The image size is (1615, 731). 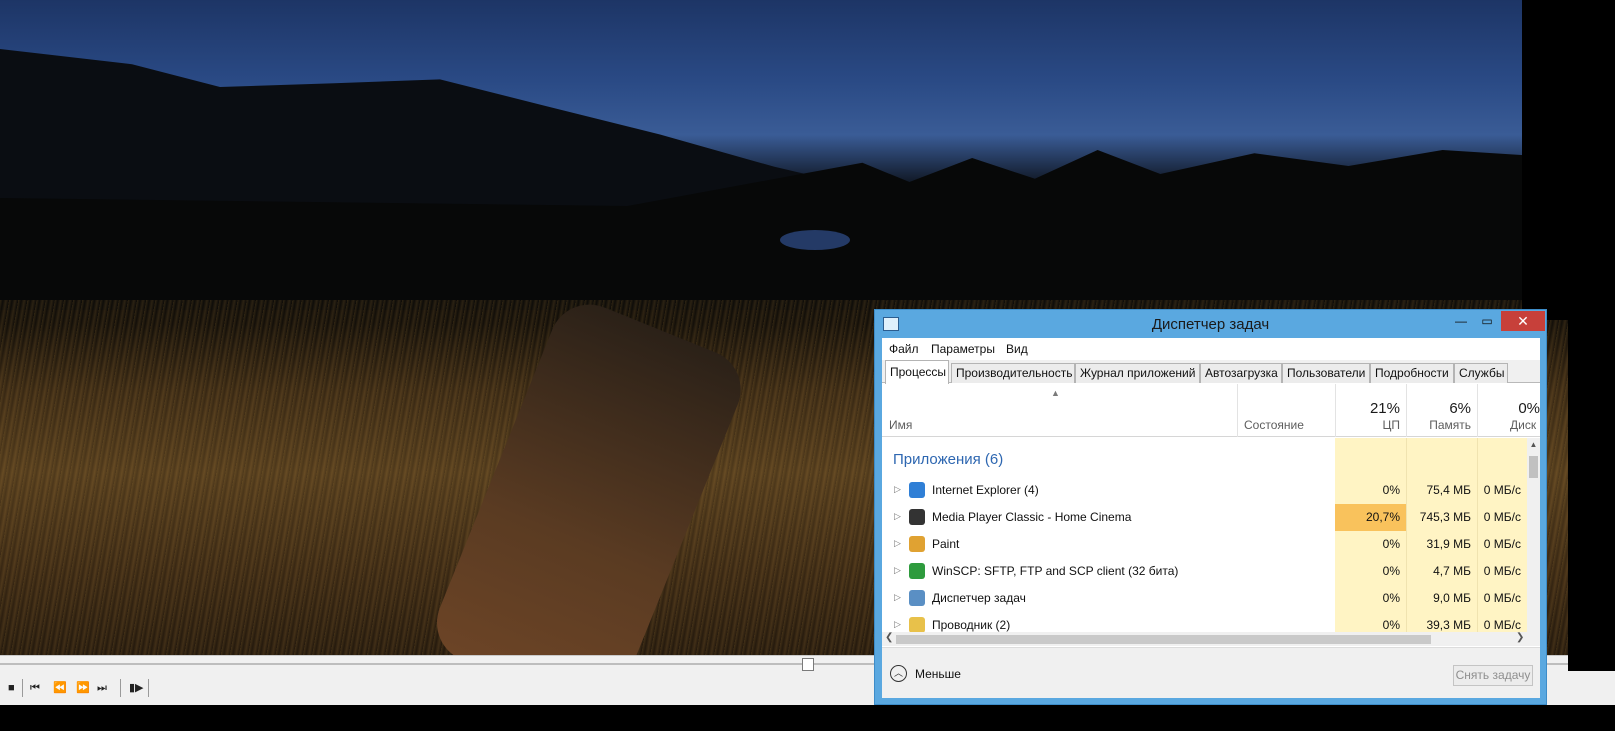 What do you see at coordinates (1017, 349) in the screenshot?
I see `menu-view: Вид` at bounding box center [1017, 349].